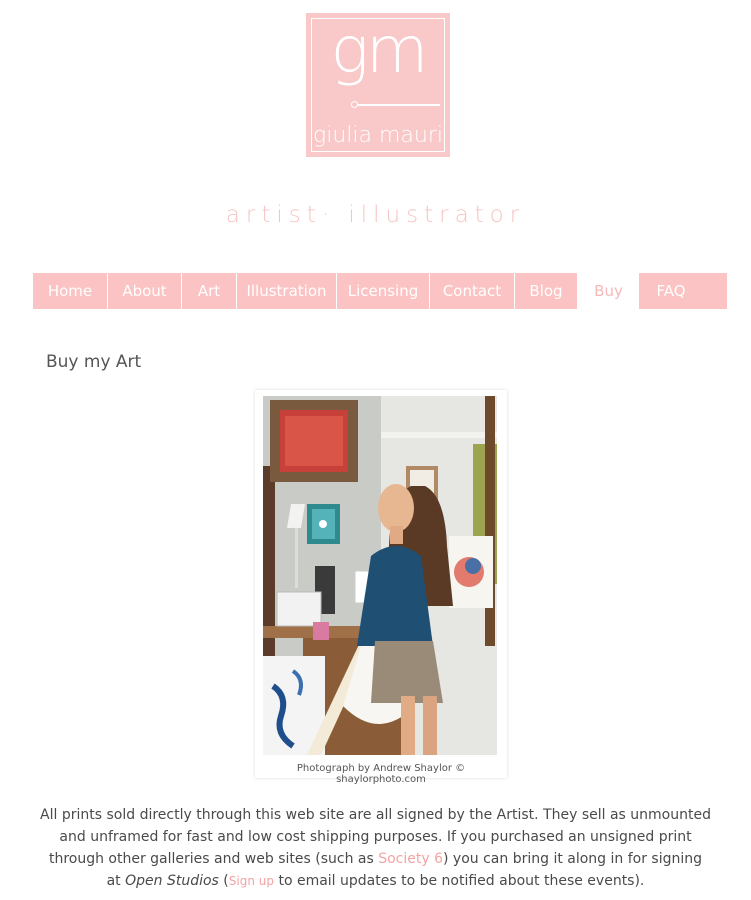  Describe the element at coordinates (172, 881) in the screenshot. I see `open-studios-text: Open Studios` at that location.